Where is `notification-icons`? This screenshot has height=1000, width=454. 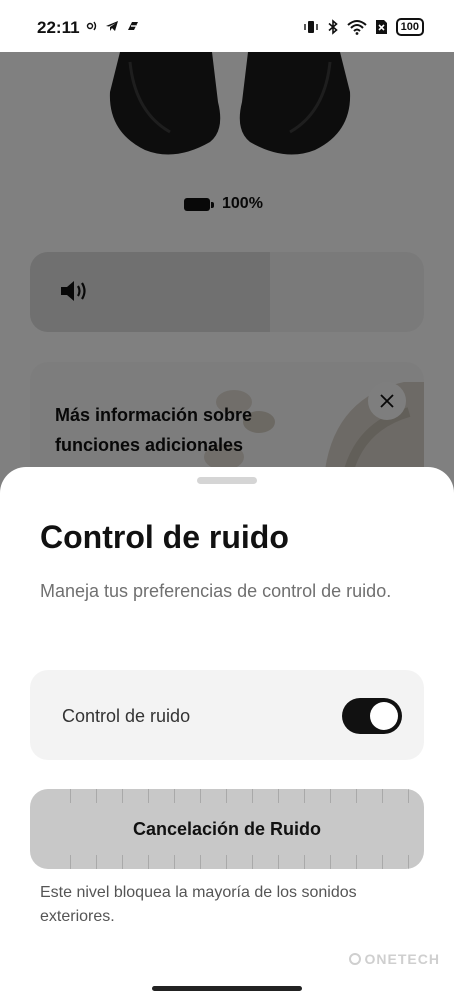 notification-icons is located at coordinates (113, 26).